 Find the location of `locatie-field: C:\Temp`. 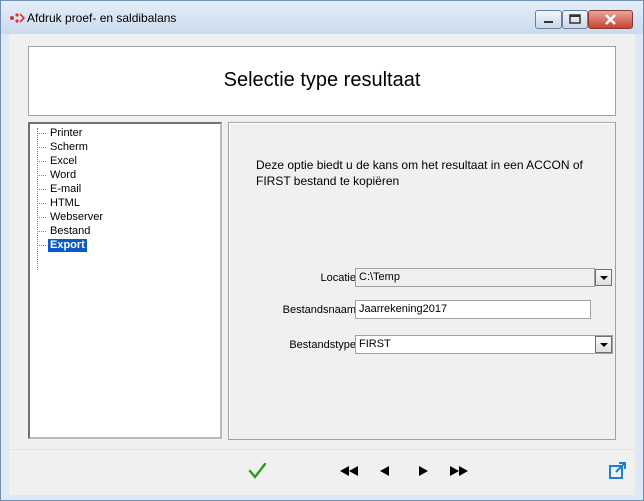

locatie-field: C:\Temp is located at coordinates (475, 277).